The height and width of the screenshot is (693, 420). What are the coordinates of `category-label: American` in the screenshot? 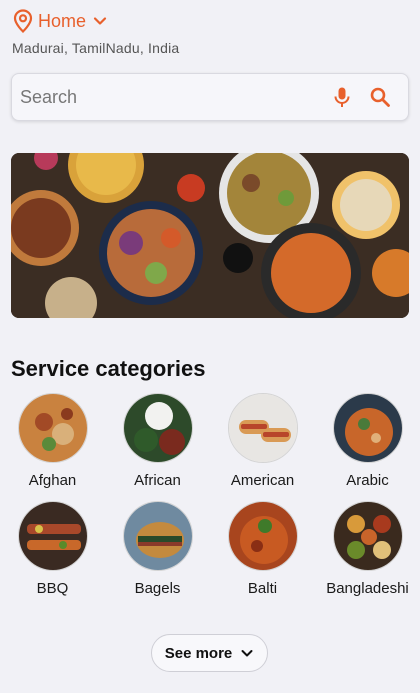 It's located at (262, 480).